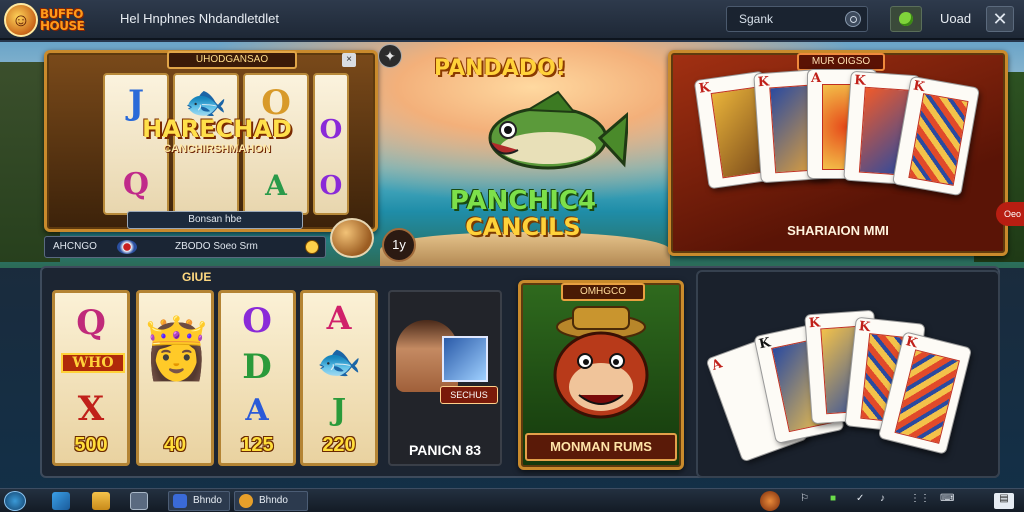 This screenshot has width=1024, height=512. Describe the element at coordinates (882, 498) in the screenshot. I see `tray-volume-icon: ♪` at that location.